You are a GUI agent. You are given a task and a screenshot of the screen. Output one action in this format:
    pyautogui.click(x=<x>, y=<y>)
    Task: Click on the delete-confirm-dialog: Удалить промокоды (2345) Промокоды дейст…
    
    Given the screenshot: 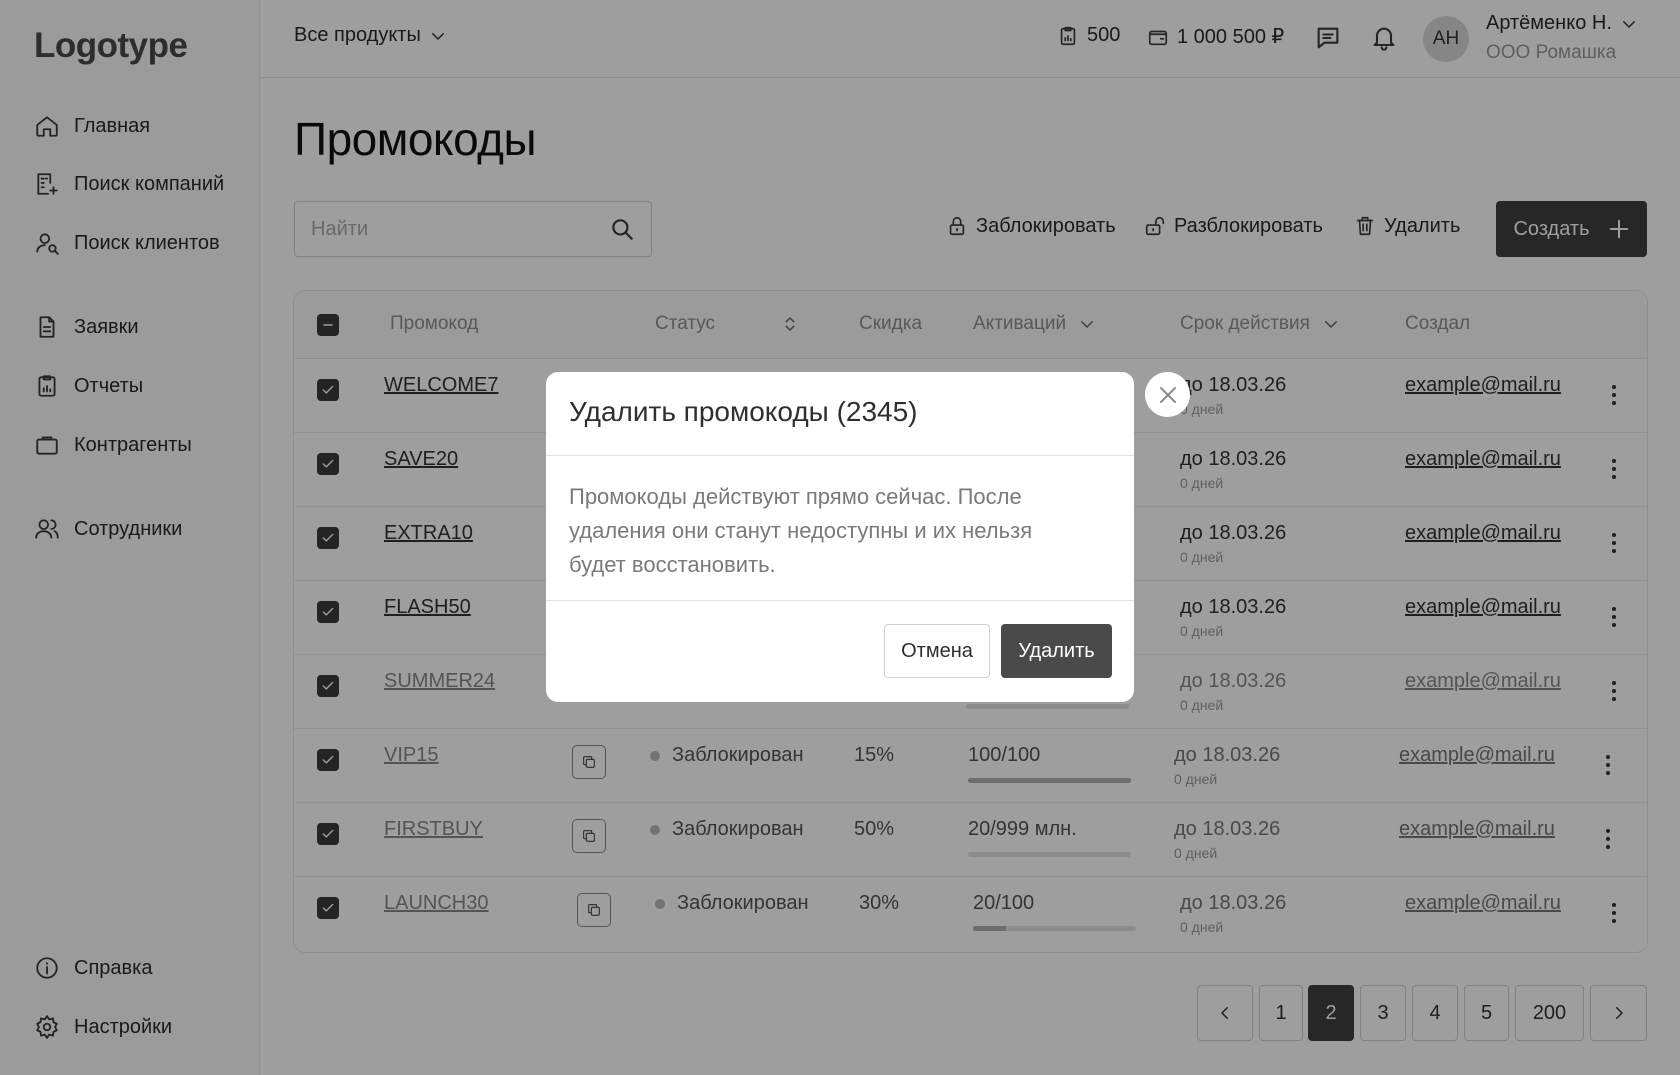 What is the action you would take?
    pyautogui.click(x=840, y=537)
    